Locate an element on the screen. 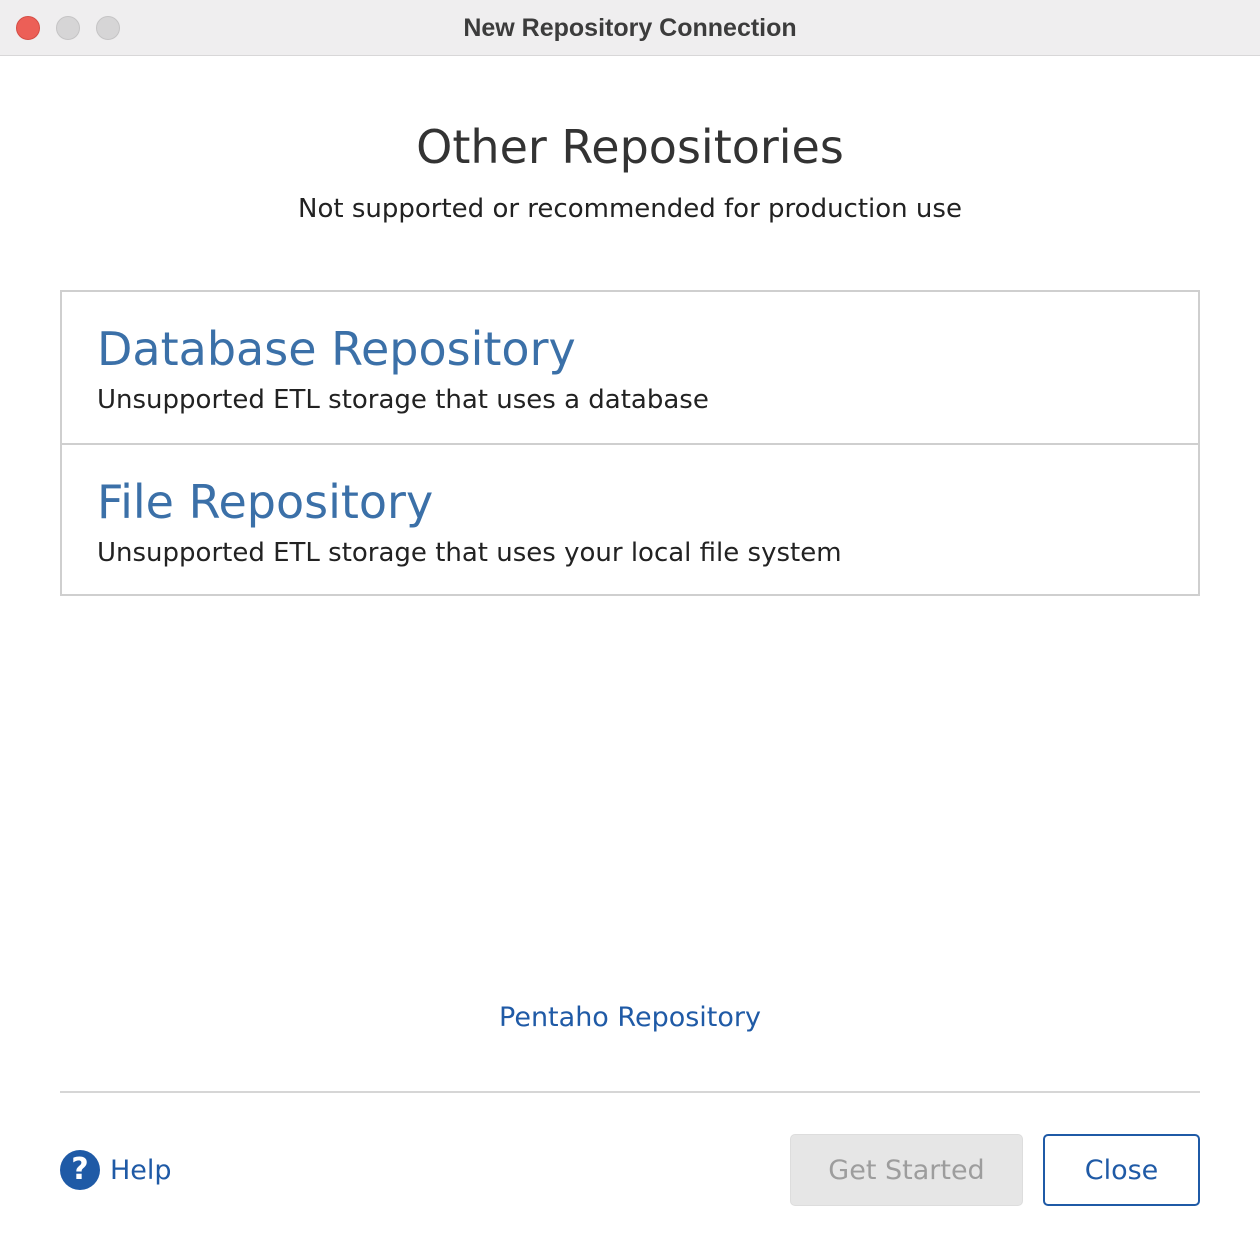  pentaho-repository-link: Pentaho Repository is located at coordinates (630, 1017).